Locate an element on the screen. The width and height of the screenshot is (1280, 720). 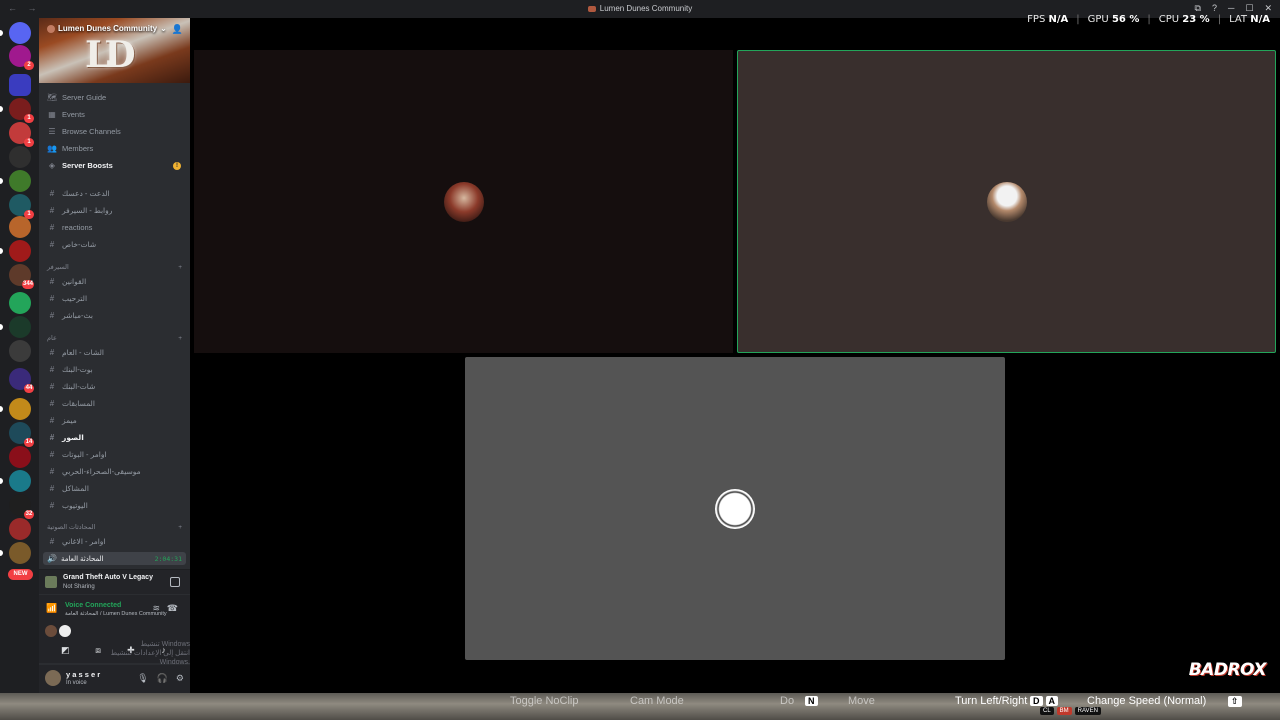
server-icon: 2 is located at coordinates (21, 57).